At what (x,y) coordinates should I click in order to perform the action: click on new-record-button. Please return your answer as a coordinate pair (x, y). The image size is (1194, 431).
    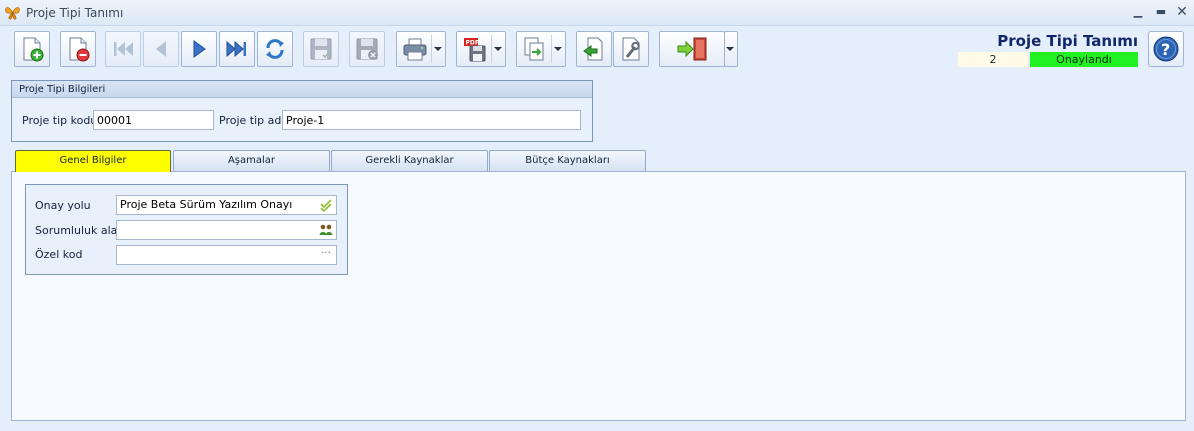
    Looking at the image, I should click on (32, 49).